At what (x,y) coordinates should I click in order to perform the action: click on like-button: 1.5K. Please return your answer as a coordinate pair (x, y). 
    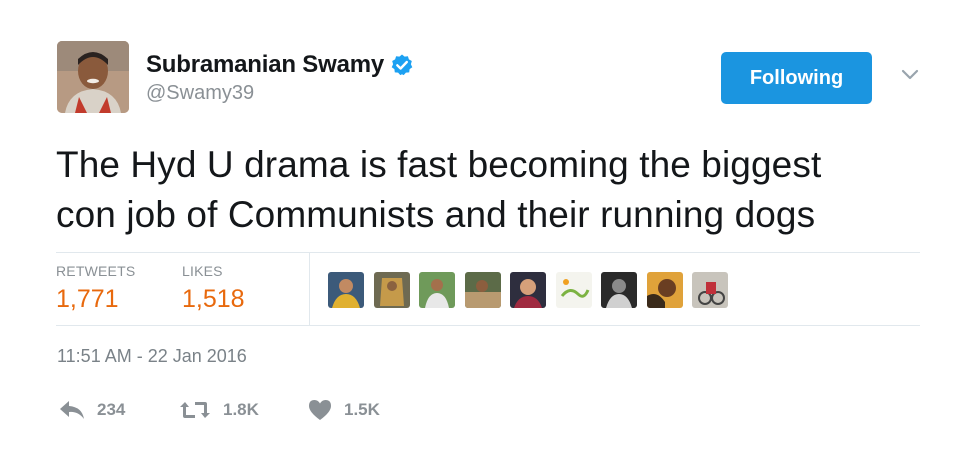
    Looking at the image, I should click on (344, 410).